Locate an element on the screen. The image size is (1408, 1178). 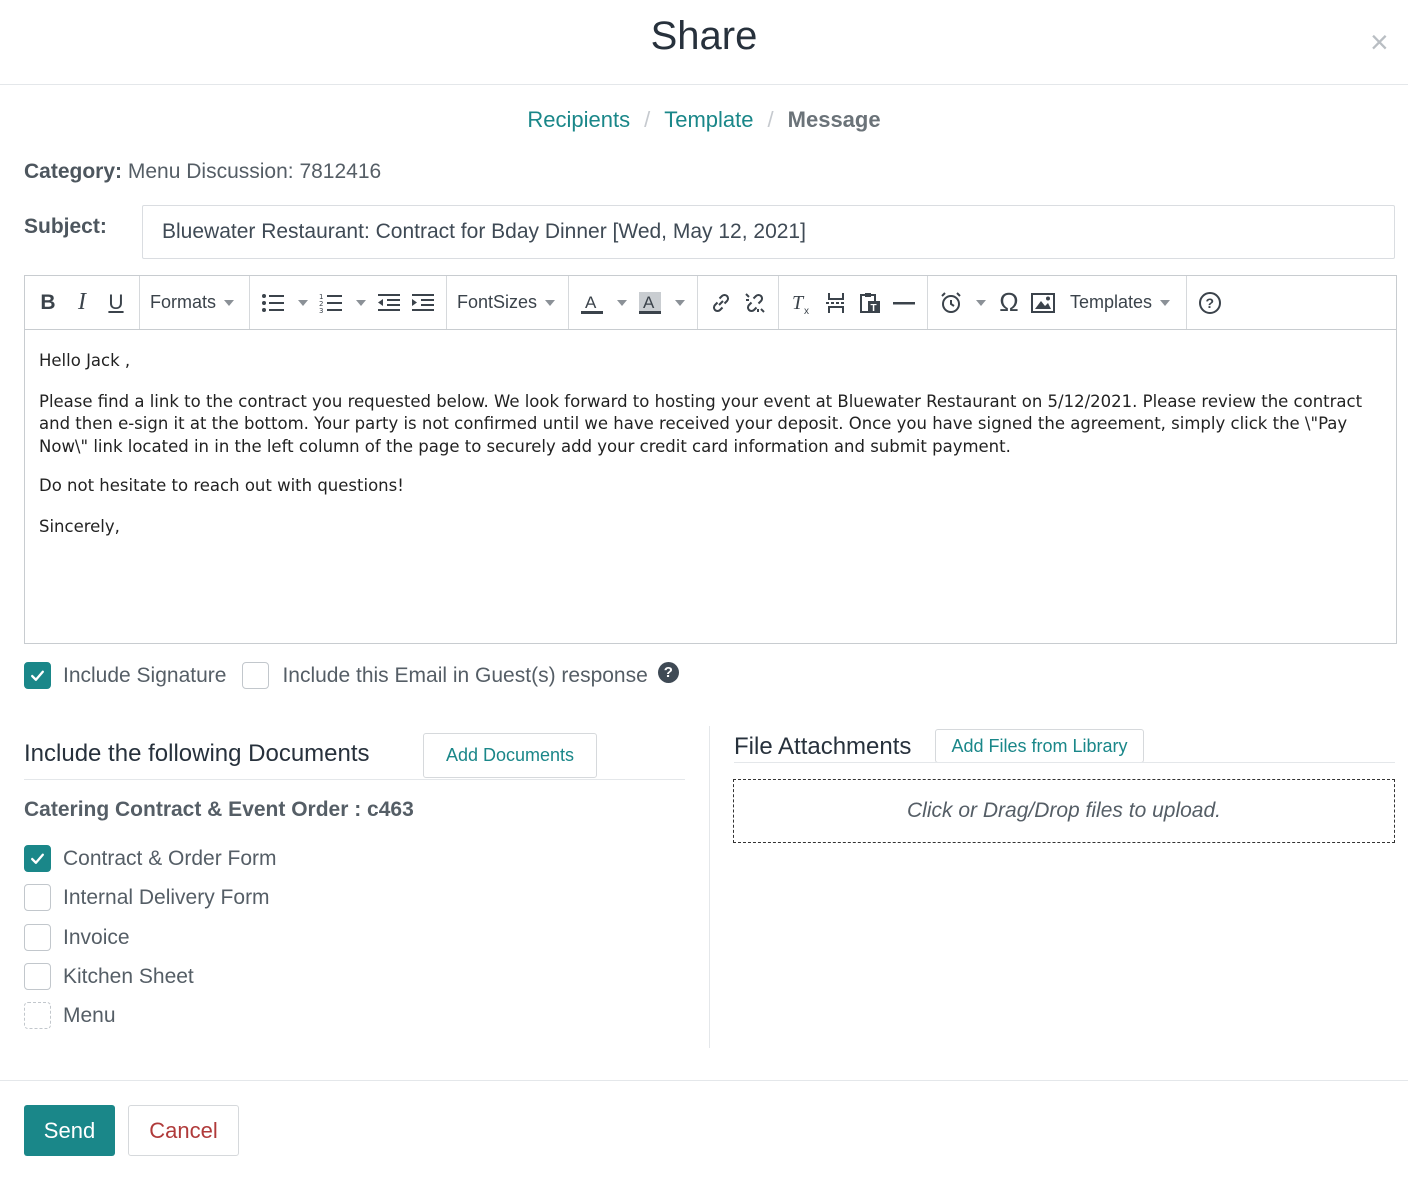
help-icon: ? is located at coordinates (1210, 303).